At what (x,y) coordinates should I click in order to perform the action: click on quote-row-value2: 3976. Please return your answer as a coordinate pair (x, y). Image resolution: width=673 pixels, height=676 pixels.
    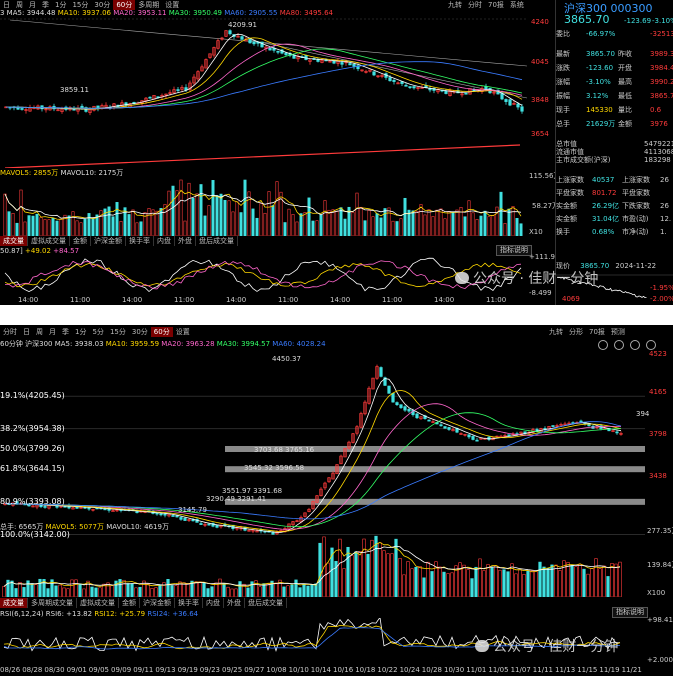
    Looking at the image, I should click on (659, 124).